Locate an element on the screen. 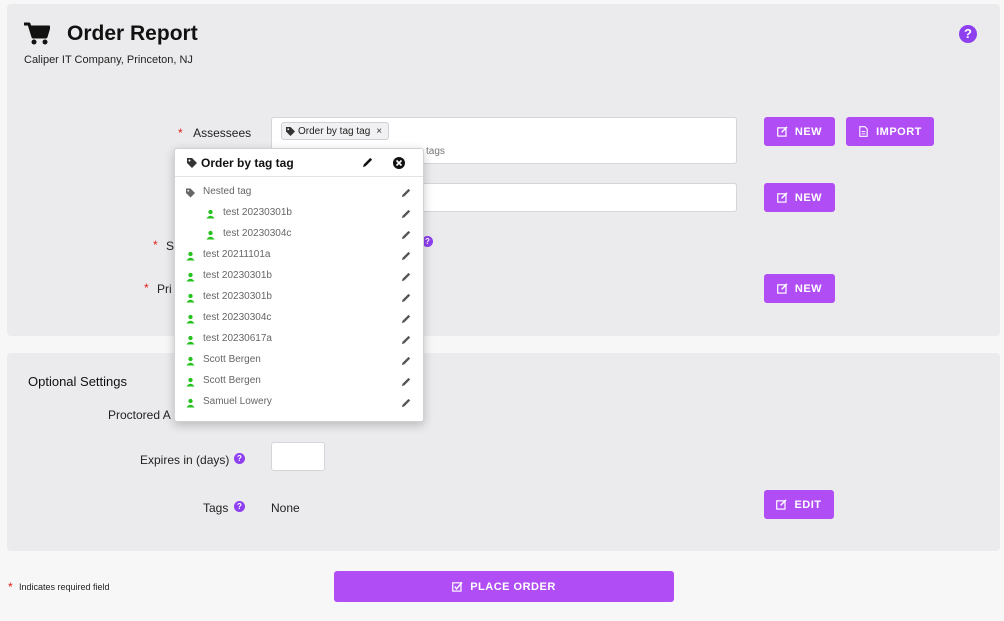 Image resolution: width=1004 pixels, height=621 pixels. assessee-tag-chip: Order by tag tag × is located at coordinates (335, 131).